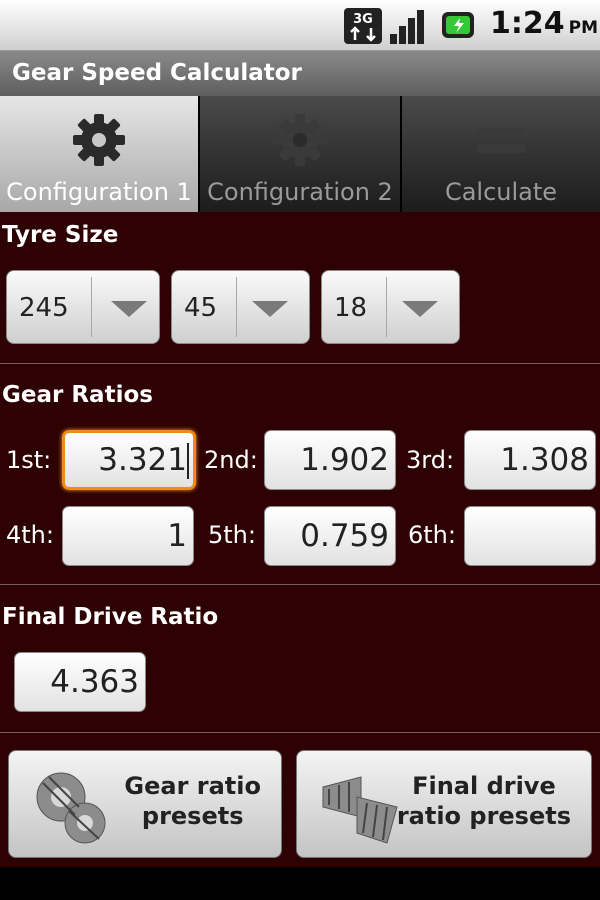 The image size is (600, 900). What do you see at coordinates (300, 883) in the screenshot?
I see `bottom-bar` at bounding box center [300, 883].